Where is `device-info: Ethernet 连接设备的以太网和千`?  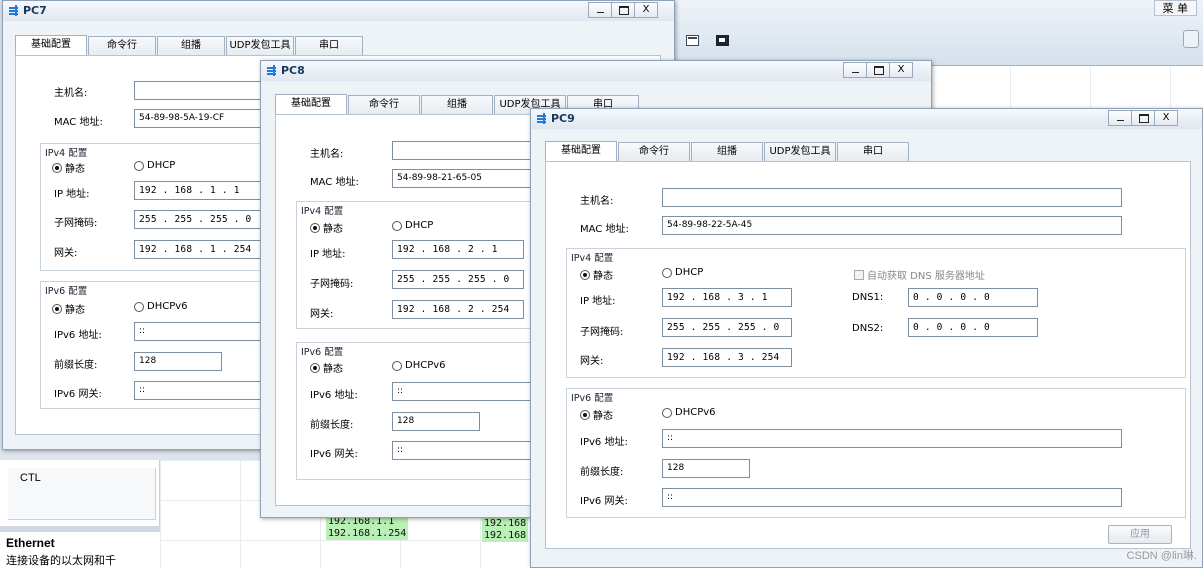 device-info: Ethernet 连接设备的以太网和千 is located at coordinates (80, 547).